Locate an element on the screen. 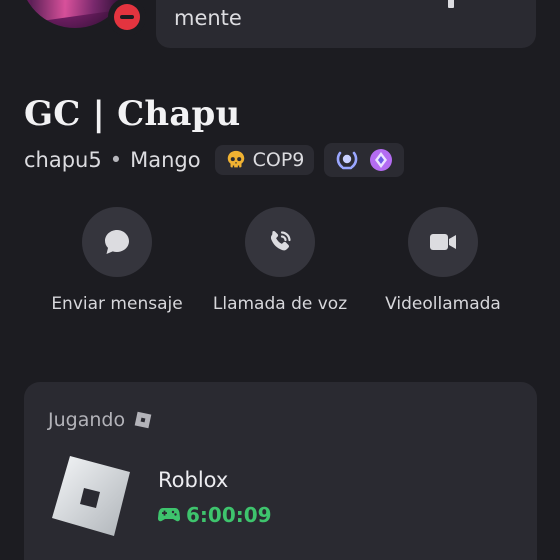 The height and width of the screenshot is (560, 560). elapsed-time-value: 6:00:09 is located at coordinates (229, 515).